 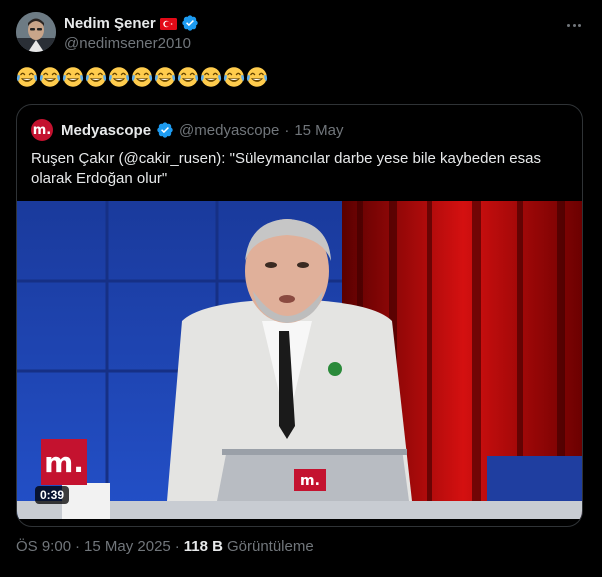 I want to click on video-duration: 0:39, so click(x=52, y=495).